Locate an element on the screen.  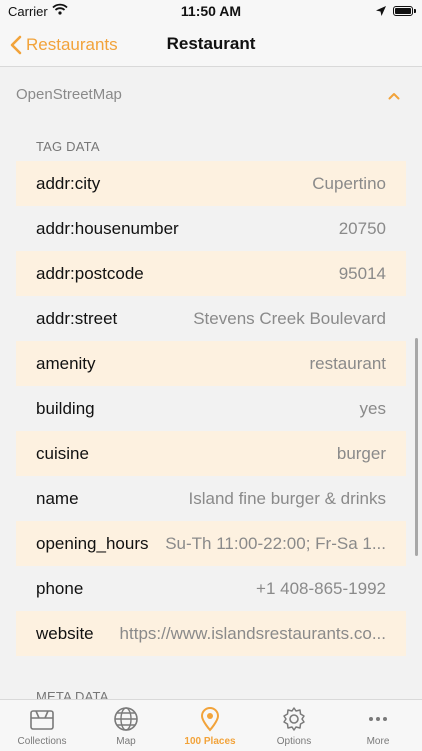
table-row: name Island fine burger & drinks is located at coordinates (211, 498).